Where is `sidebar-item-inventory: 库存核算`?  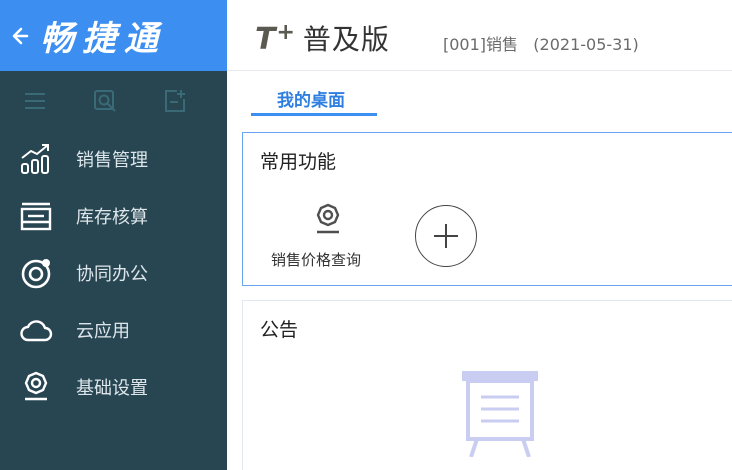 sidebar-item-inventory: 库存核算 is located at coordinates (113, 215).